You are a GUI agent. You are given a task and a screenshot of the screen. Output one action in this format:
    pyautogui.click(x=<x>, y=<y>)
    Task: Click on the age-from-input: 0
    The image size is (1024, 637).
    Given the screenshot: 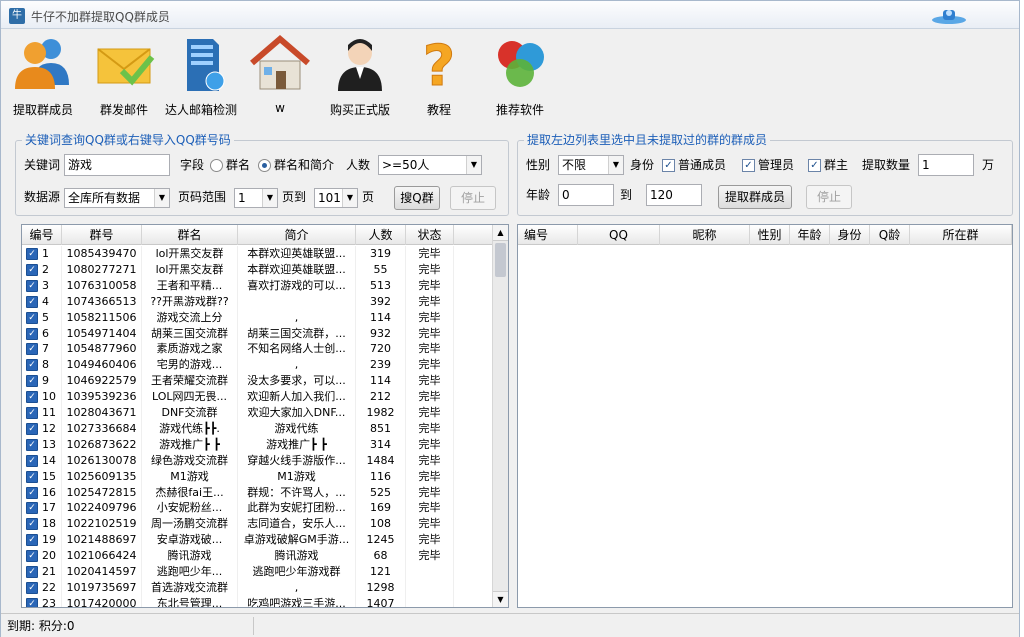 What is the action you would take?
    pyautogui.click(x=586, y=195)
    